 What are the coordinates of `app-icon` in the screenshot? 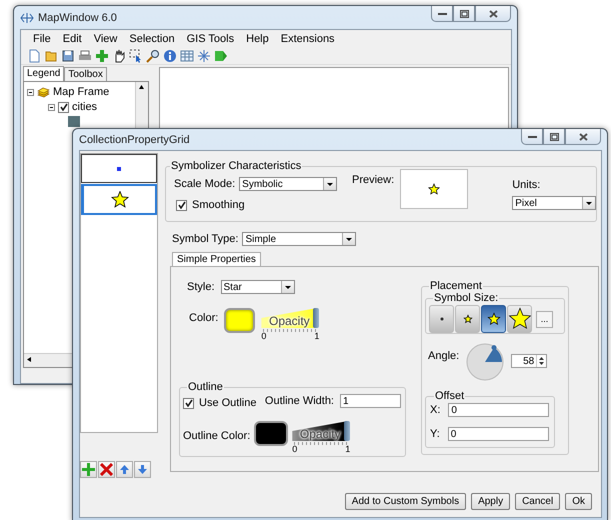 It's located at (27, 18).